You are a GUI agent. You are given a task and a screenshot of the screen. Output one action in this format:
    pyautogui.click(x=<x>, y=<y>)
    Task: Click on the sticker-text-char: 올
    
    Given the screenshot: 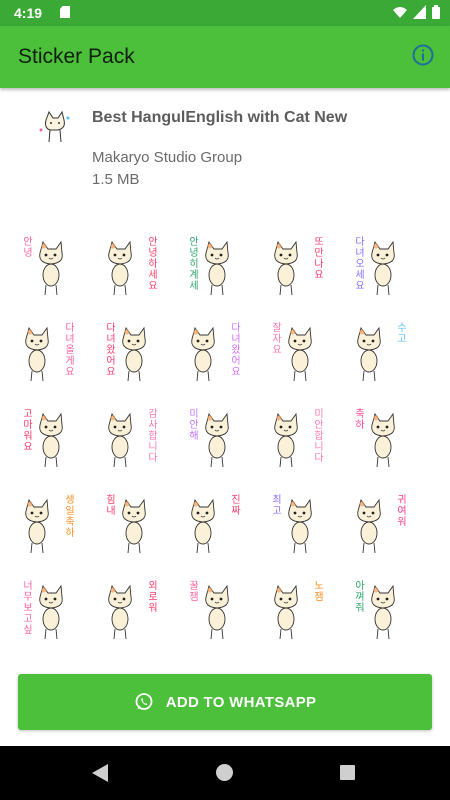 What is the action you would take?
    pyautogui.click(x=69, y=350)
    